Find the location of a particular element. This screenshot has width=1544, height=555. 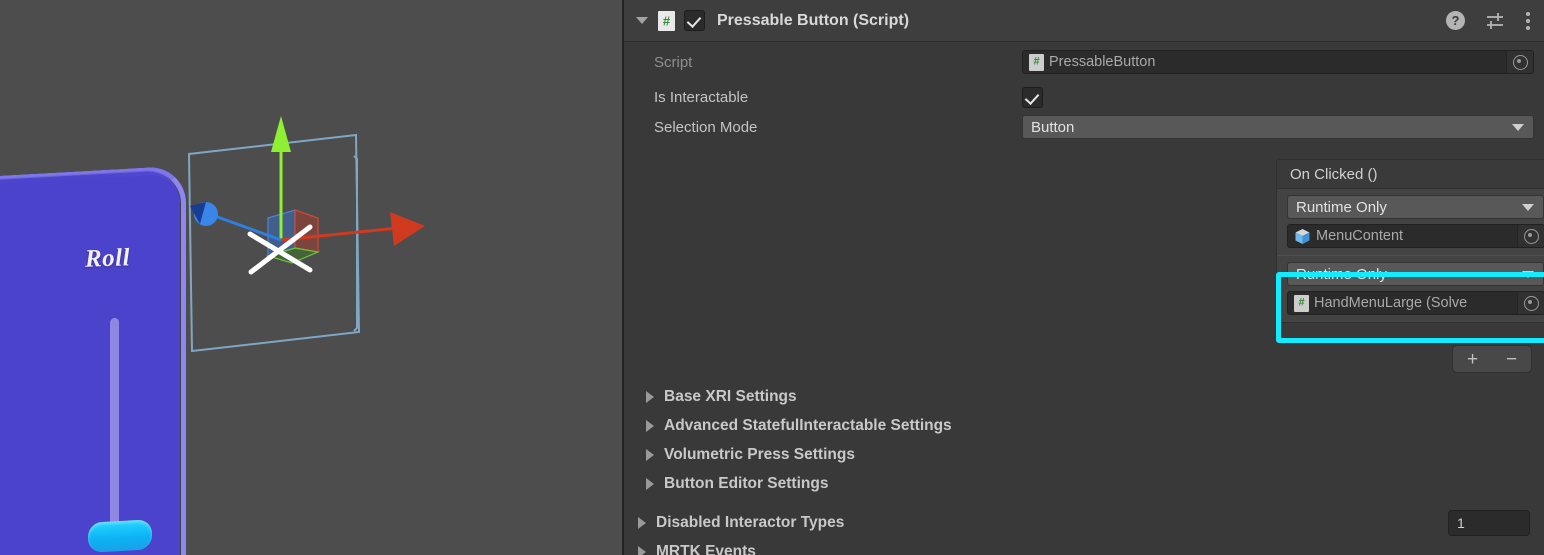

slider-track is located at coordinates (114, 425).